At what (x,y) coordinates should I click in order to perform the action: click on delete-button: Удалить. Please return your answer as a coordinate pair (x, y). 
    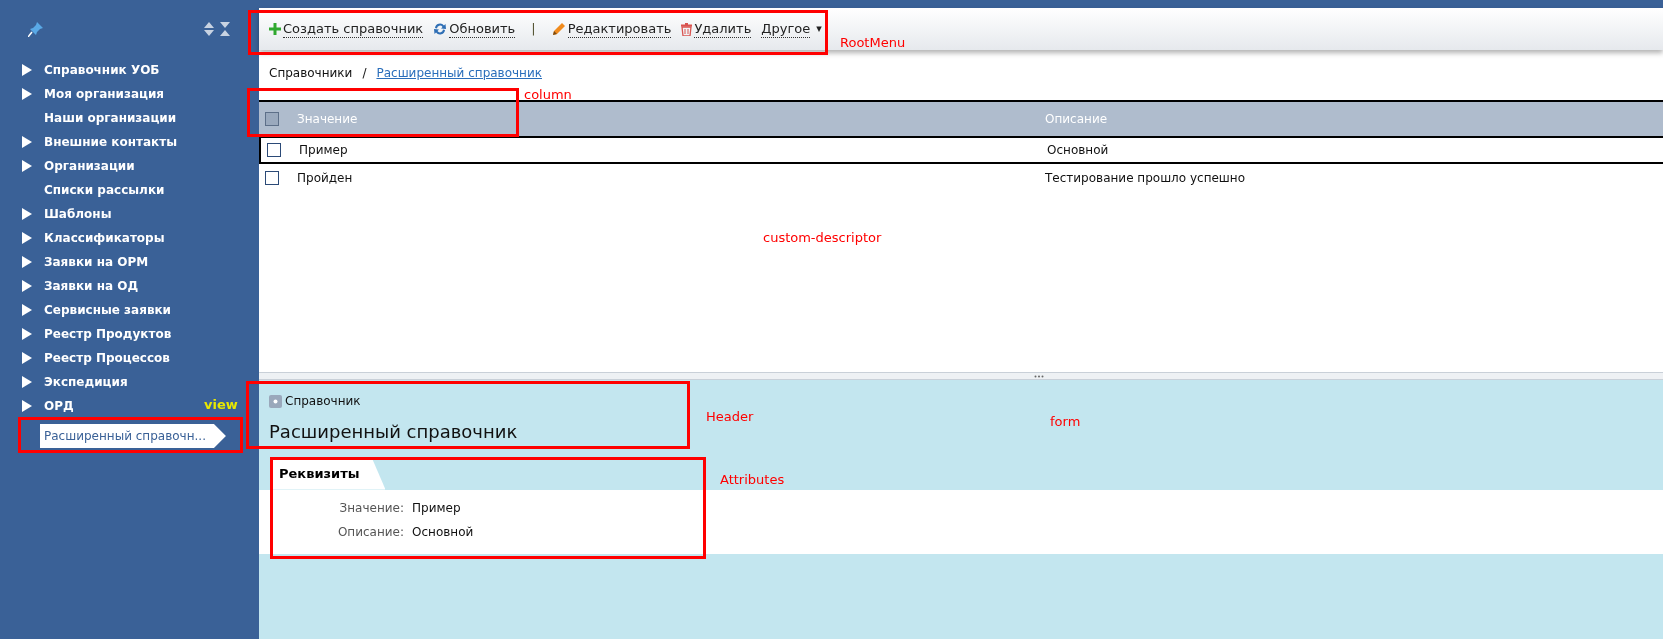
    Looking at the image, I should click on (716, 29).